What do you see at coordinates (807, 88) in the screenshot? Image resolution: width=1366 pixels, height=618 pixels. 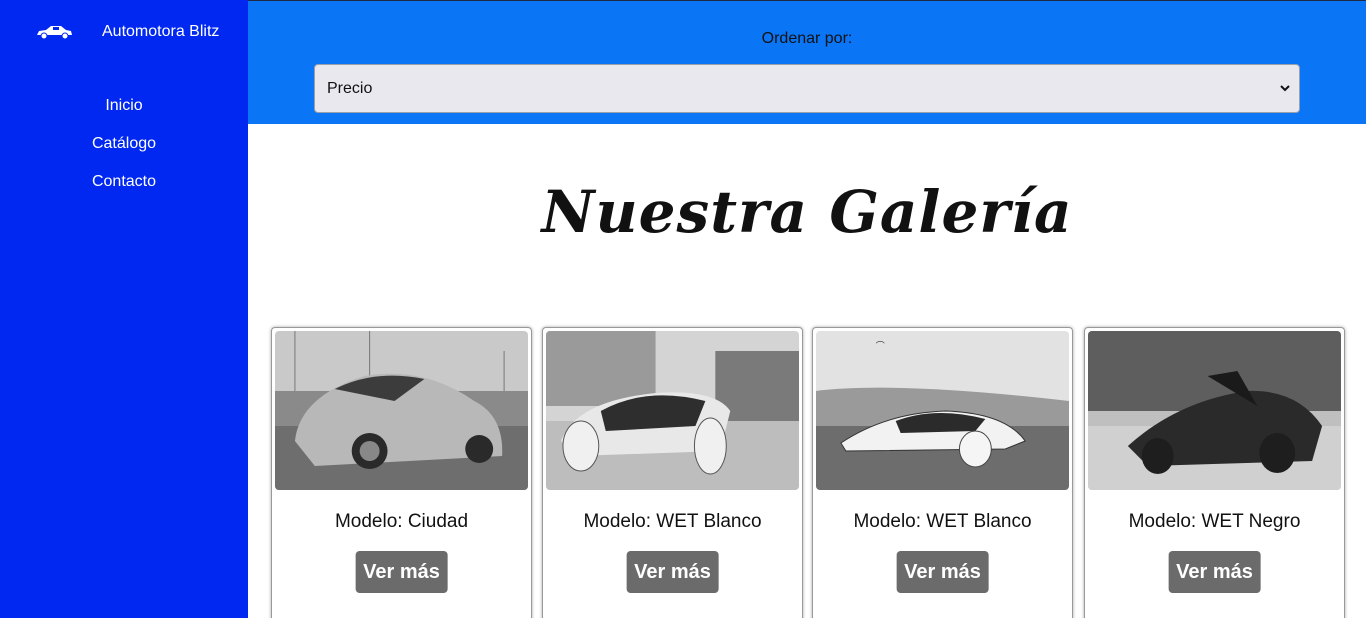 I see `sort-select: Precio` at bounding box center [807, 88].